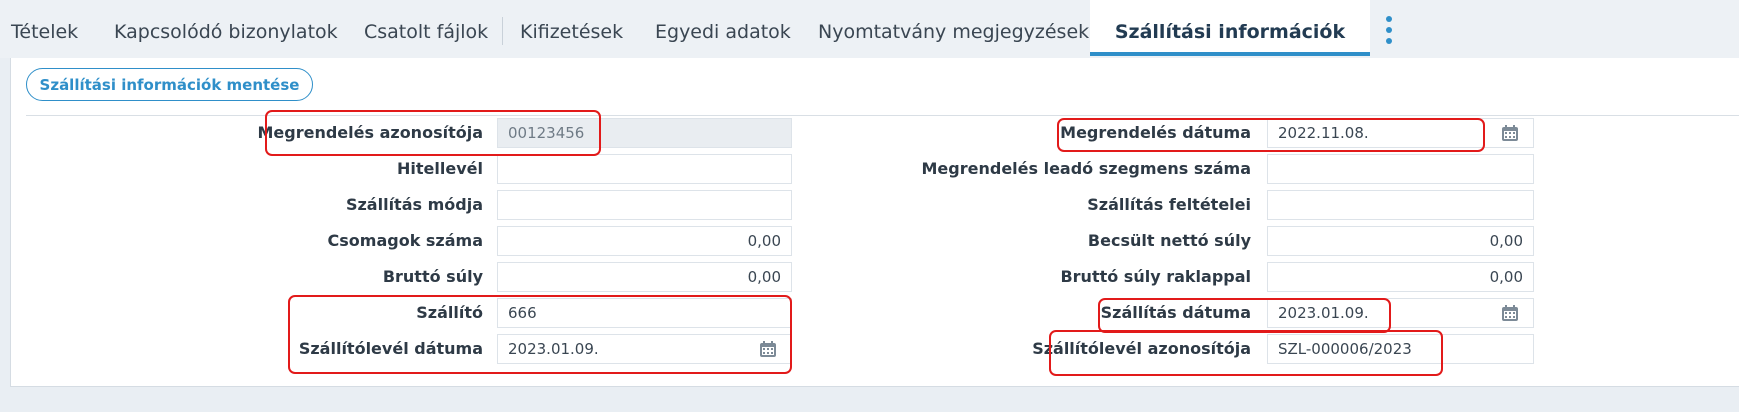 The height and width of the screenshot is (412, 1739). I want to click on gross-weight-label: Bruttó súly, so click(432, 276).